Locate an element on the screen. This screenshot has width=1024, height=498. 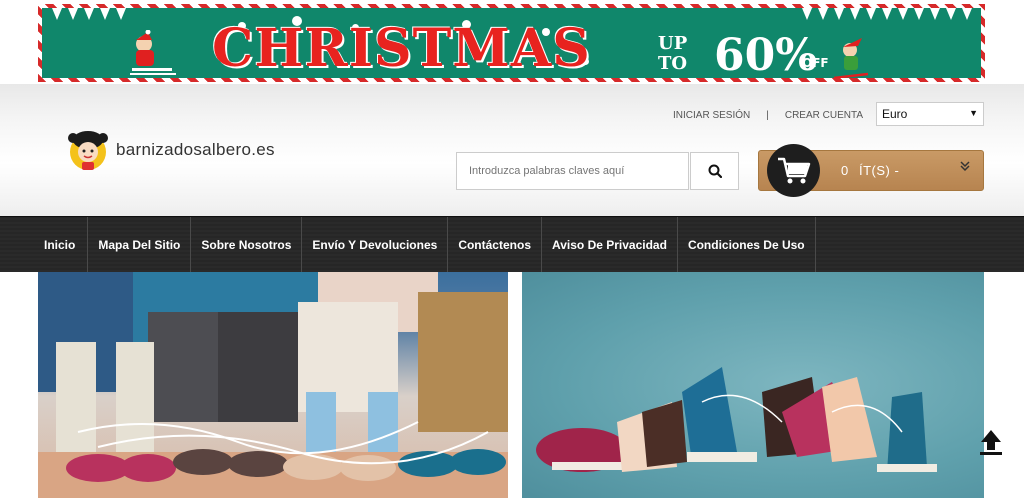
scroll-to-top-icon is located at coordinates (991, 442).